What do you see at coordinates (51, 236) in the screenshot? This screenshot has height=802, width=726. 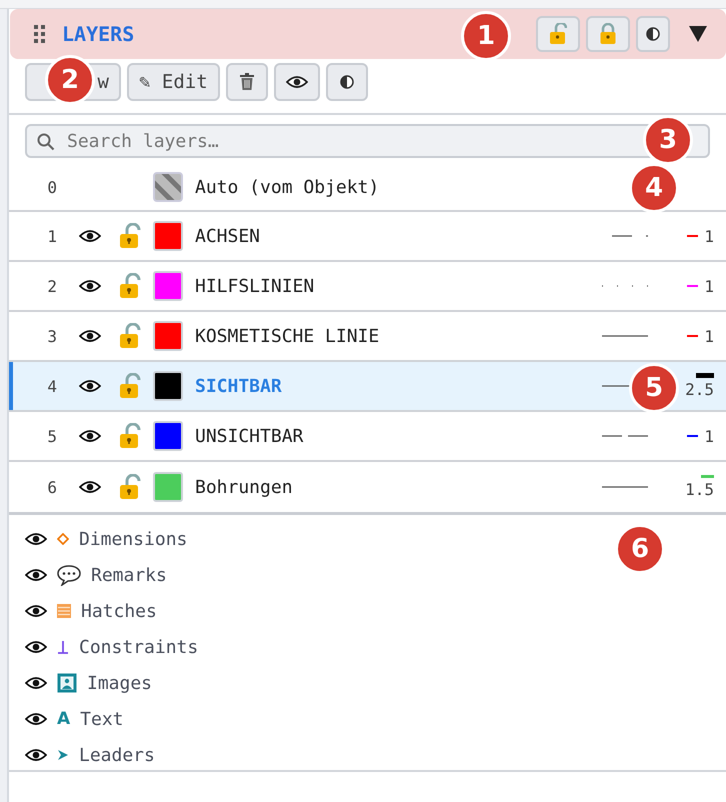 I see `layer-index: 1` at bounding box center [51, 236].